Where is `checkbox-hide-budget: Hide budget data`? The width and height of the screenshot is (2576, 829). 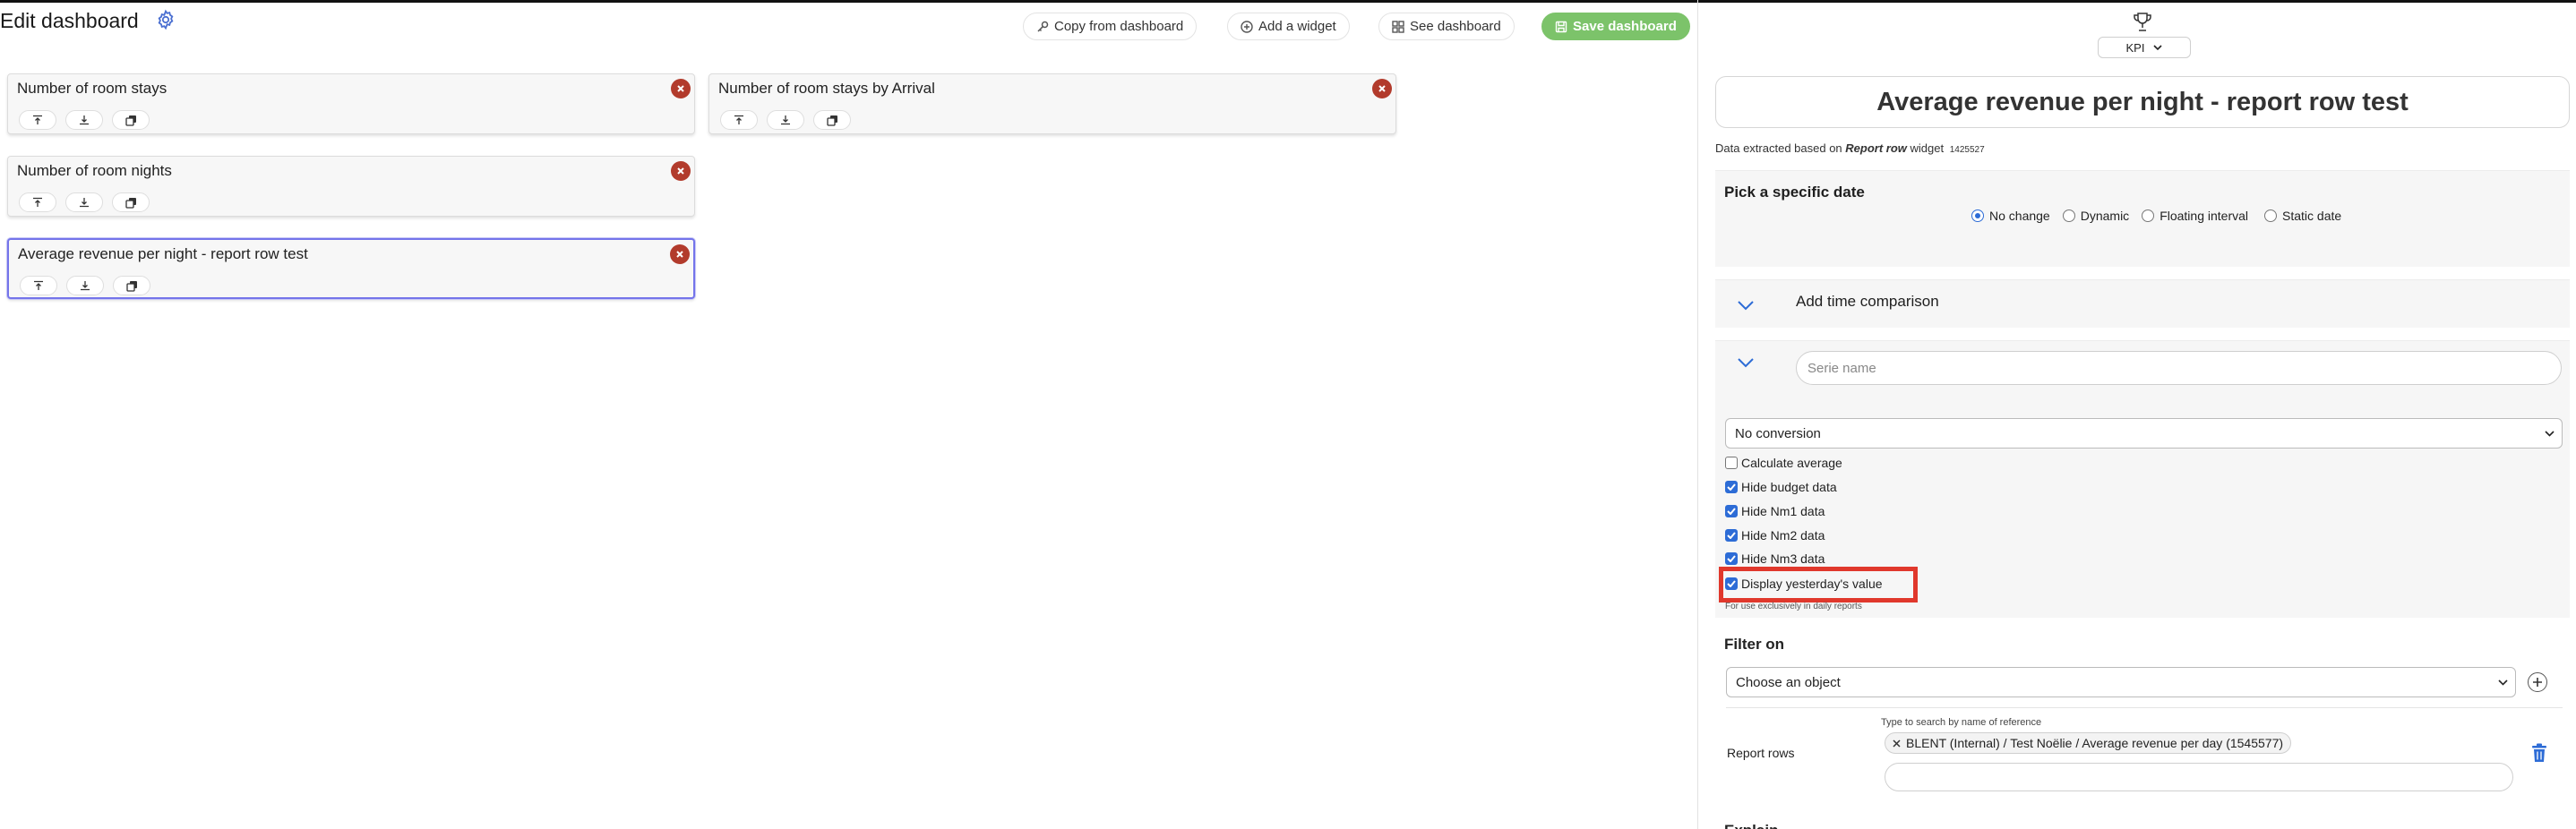 checkbox-hide-budget: Hide budget data is located at coordinates (1781, 487).